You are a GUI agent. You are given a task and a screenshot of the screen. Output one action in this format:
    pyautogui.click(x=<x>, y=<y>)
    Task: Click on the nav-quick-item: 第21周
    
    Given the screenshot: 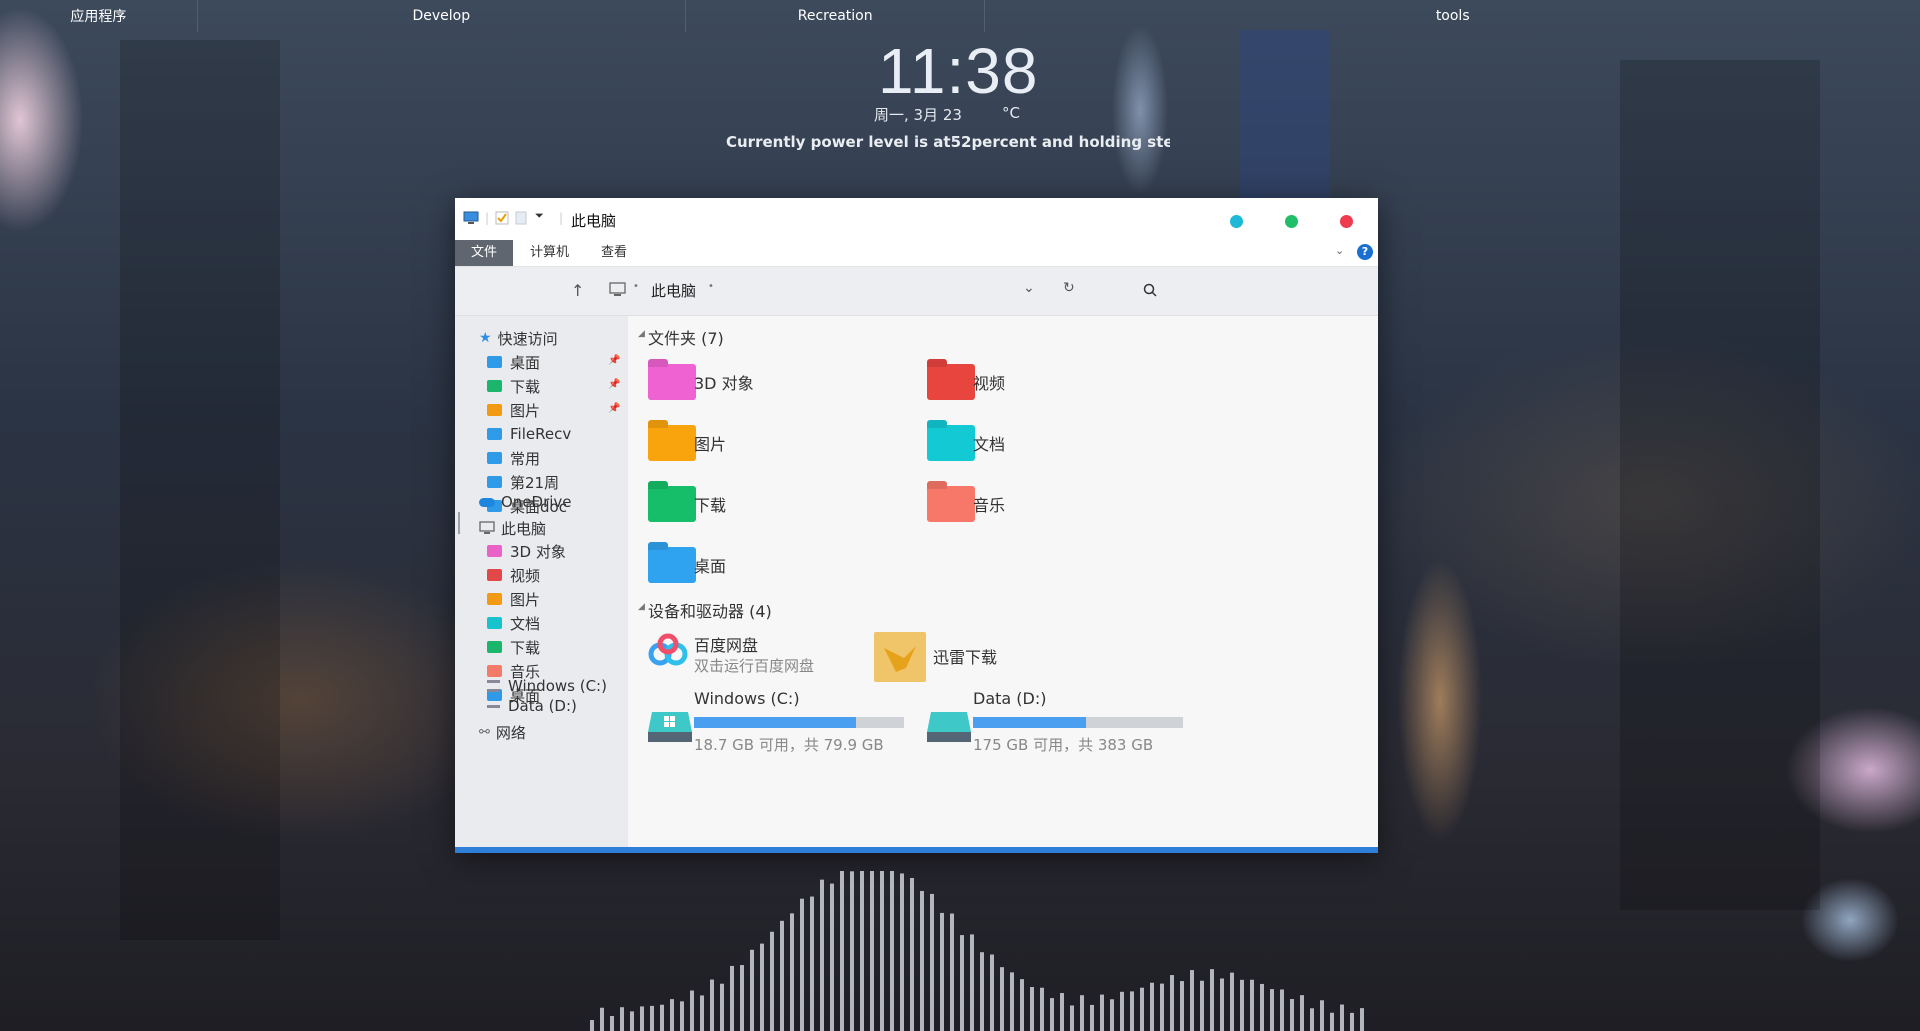 What is the action you would take?
    pyautogui.click(x=523, y=482)
    